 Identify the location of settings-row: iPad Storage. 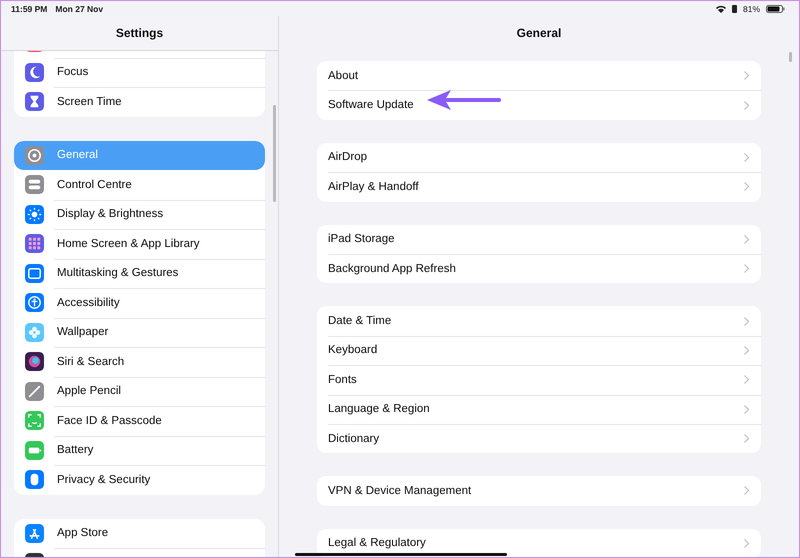
(539, 239).